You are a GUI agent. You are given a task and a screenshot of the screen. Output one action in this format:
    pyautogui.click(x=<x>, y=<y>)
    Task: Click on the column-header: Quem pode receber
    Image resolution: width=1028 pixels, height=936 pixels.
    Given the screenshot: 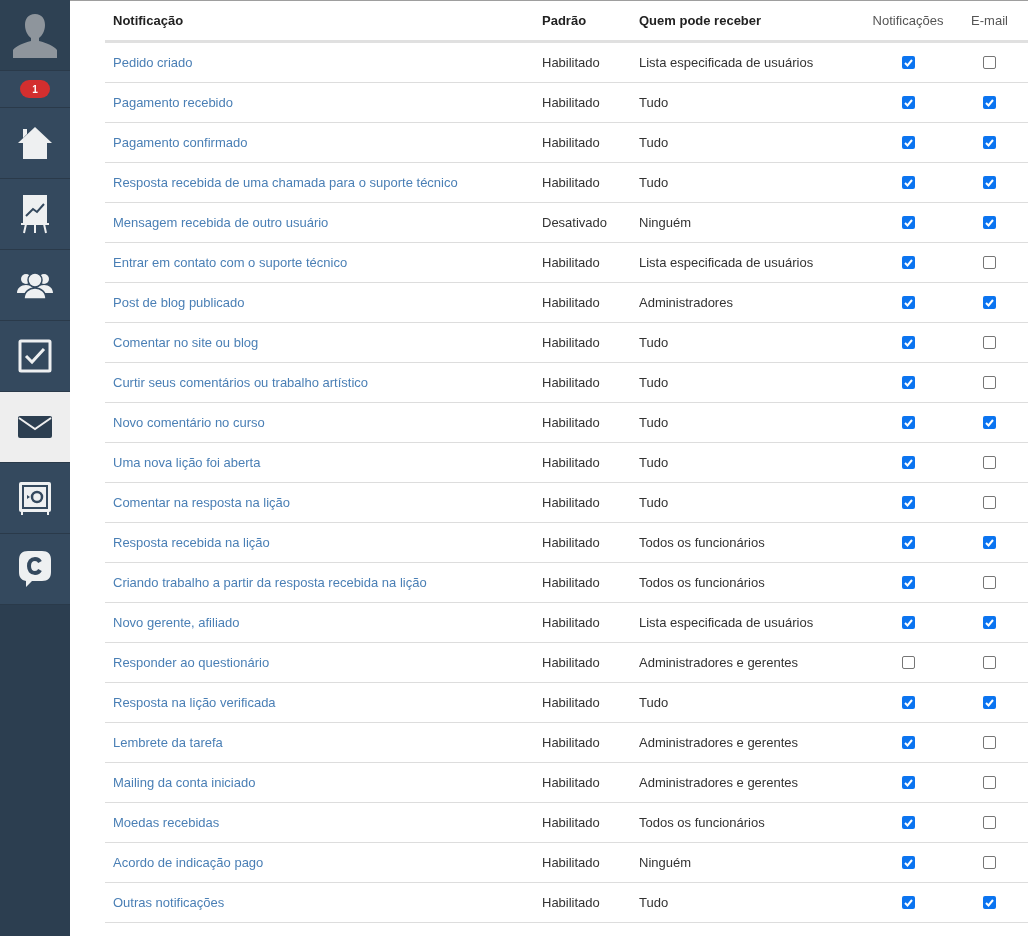 What is the action you would take?
    pyautogui.click(x=700, y=20)
    